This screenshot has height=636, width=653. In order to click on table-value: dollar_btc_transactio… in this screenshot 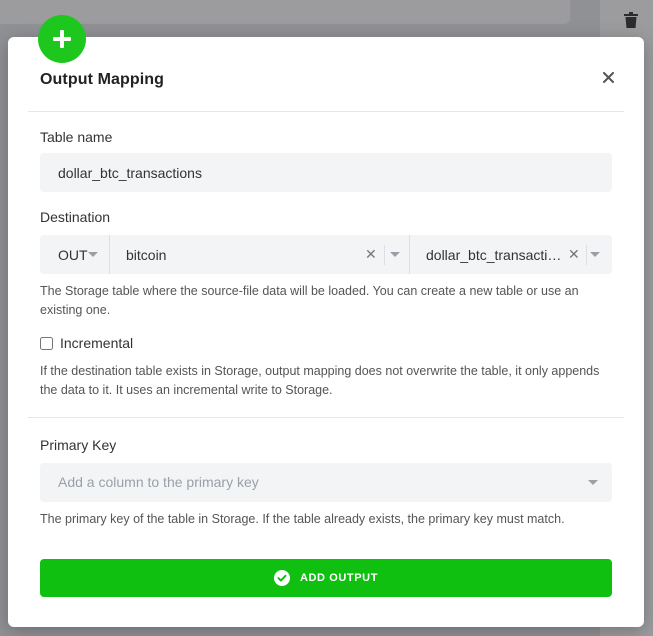, I will do `click(496, 254)`.